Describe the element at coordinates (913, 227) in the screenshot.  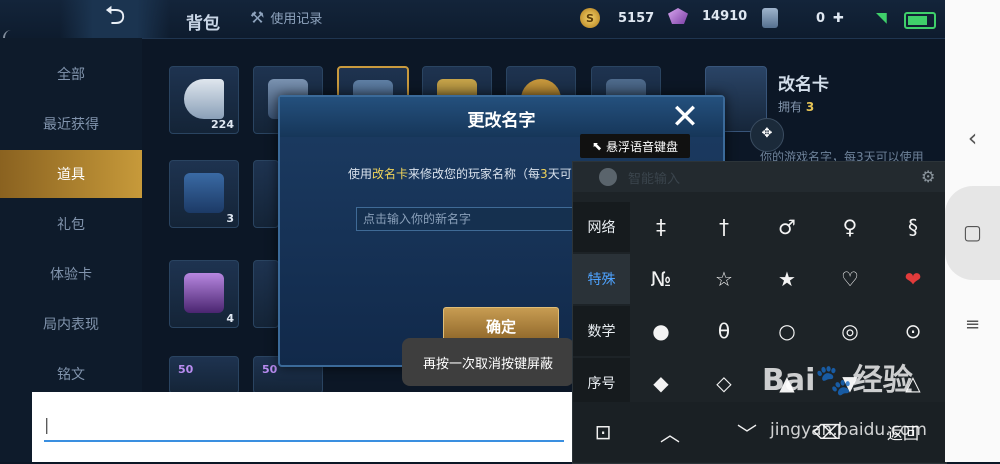
I see `symbol-key: §` at that location.